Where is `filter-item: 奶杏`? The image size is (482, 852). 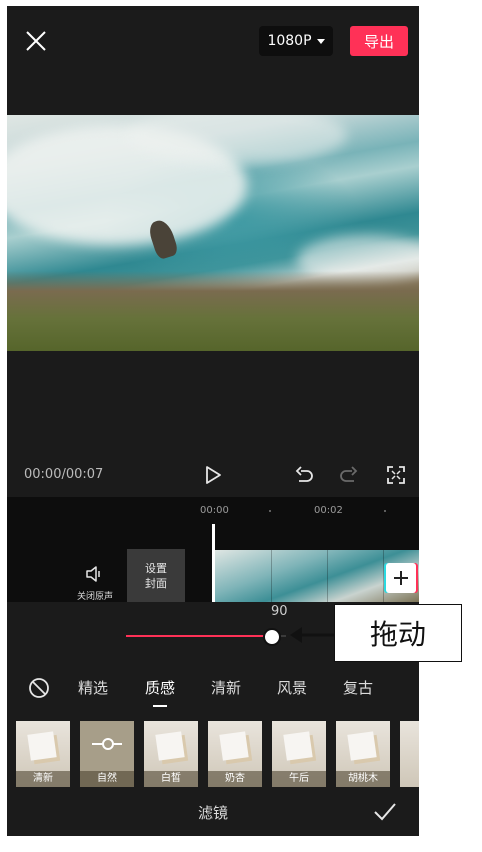
filter-item: 奶杏 is located at coordinates (235, 754).